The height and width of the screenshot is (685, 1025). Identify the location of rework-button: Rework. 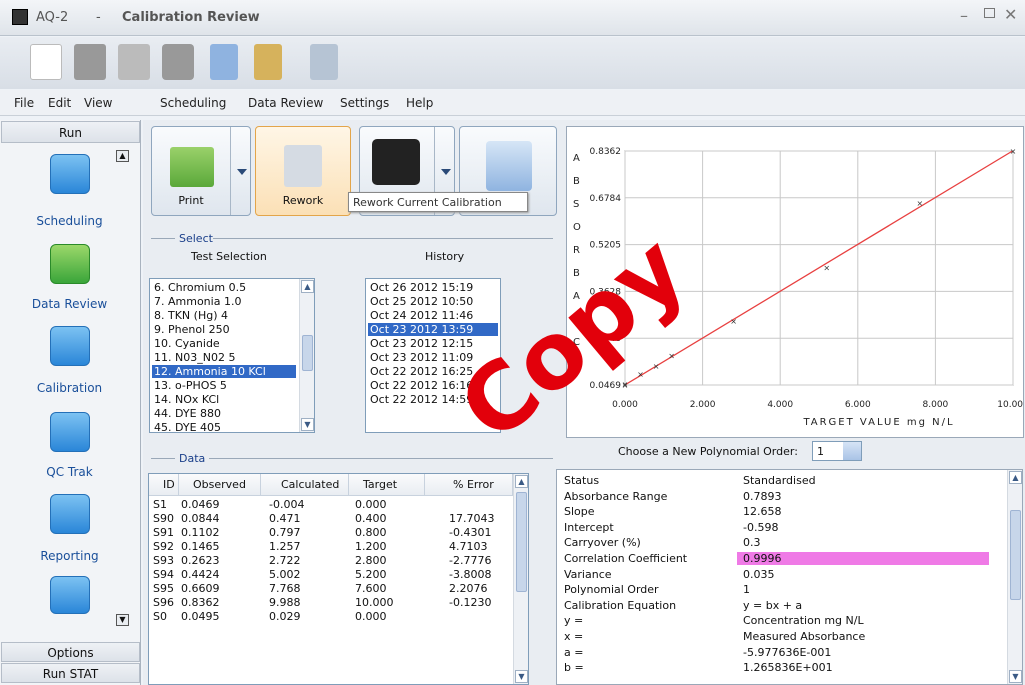
(303, 171).